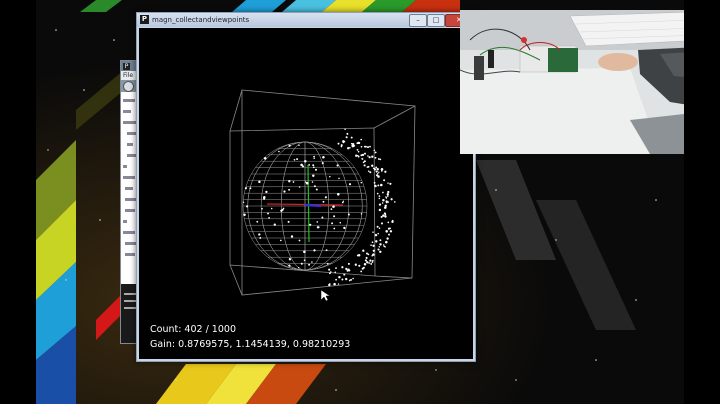 The image size is (720, 404). What do you see at coordinates (572, 82) in the screenshot?
I see `webcam-video-frame` at bounding box center [572, 82].